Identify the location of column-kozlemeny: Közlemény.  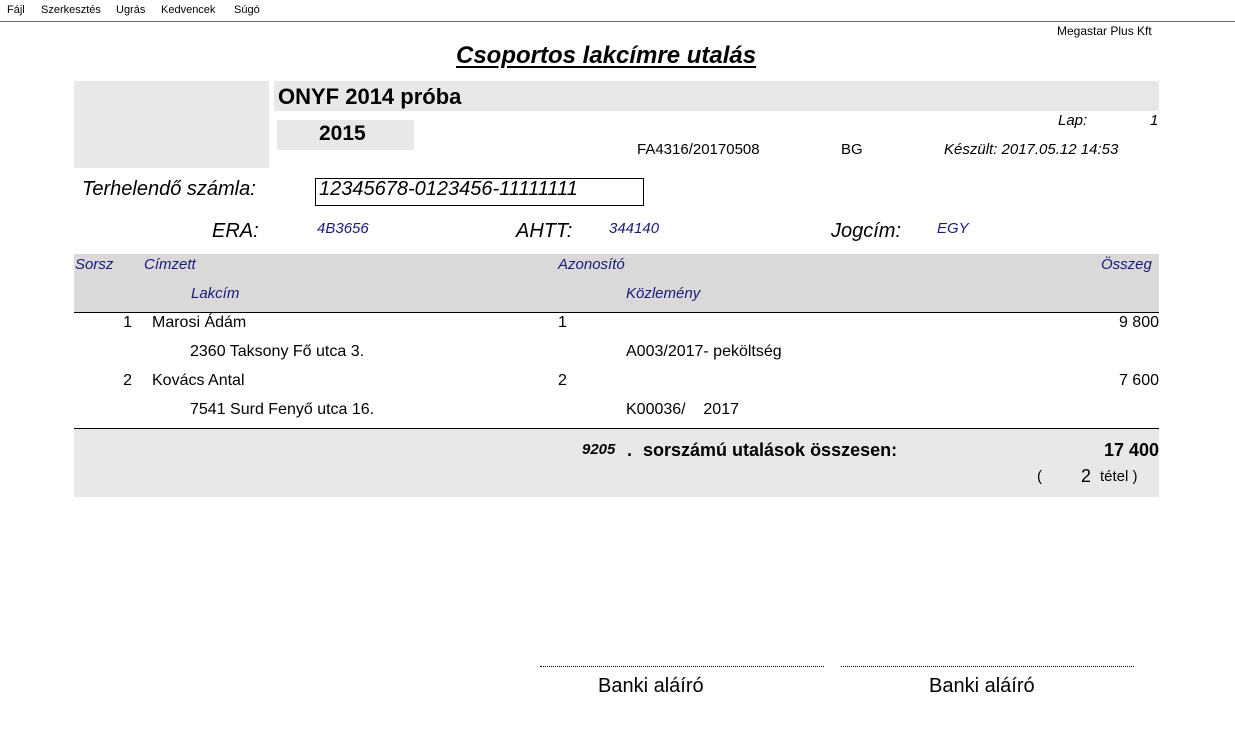
(663, 293).